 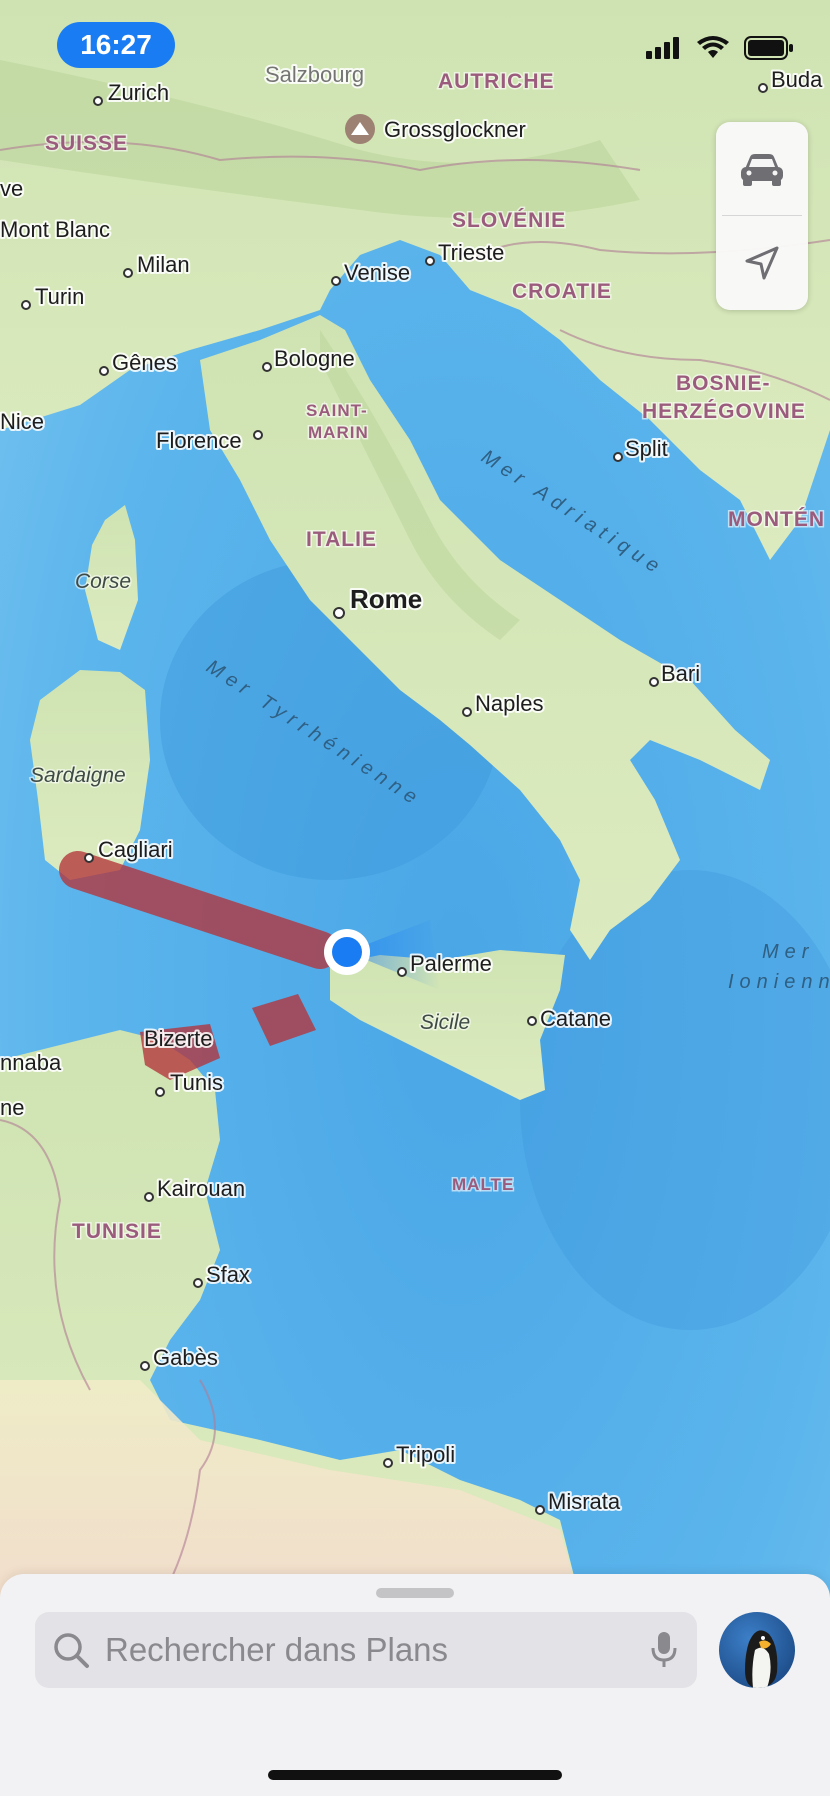 What do you see at coordinates (135, 849) in the screenshot?
I see `city-label: Cagliari` at bounding box center [135, 849].